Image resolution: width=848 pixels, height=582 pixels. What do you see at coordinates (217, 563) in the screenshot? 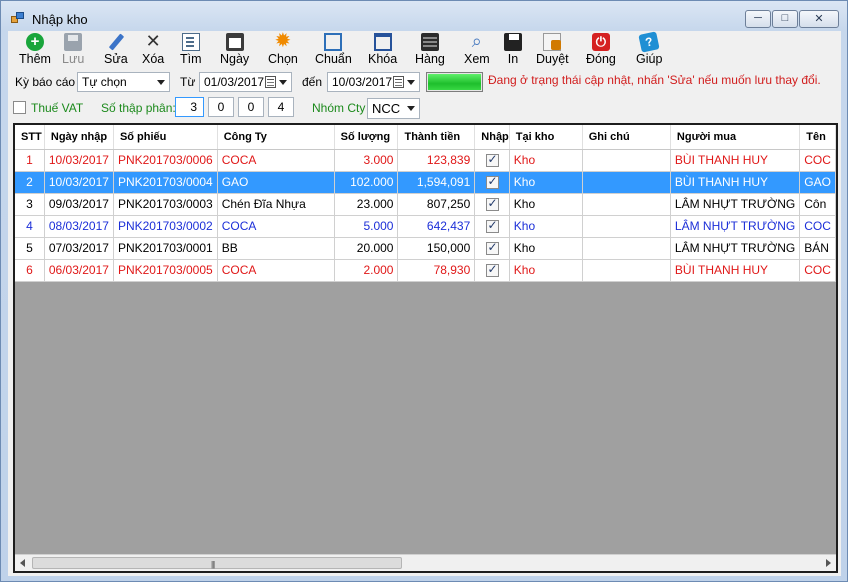
I see `scroll-thumb: |||` at bounding box center [217, 563].